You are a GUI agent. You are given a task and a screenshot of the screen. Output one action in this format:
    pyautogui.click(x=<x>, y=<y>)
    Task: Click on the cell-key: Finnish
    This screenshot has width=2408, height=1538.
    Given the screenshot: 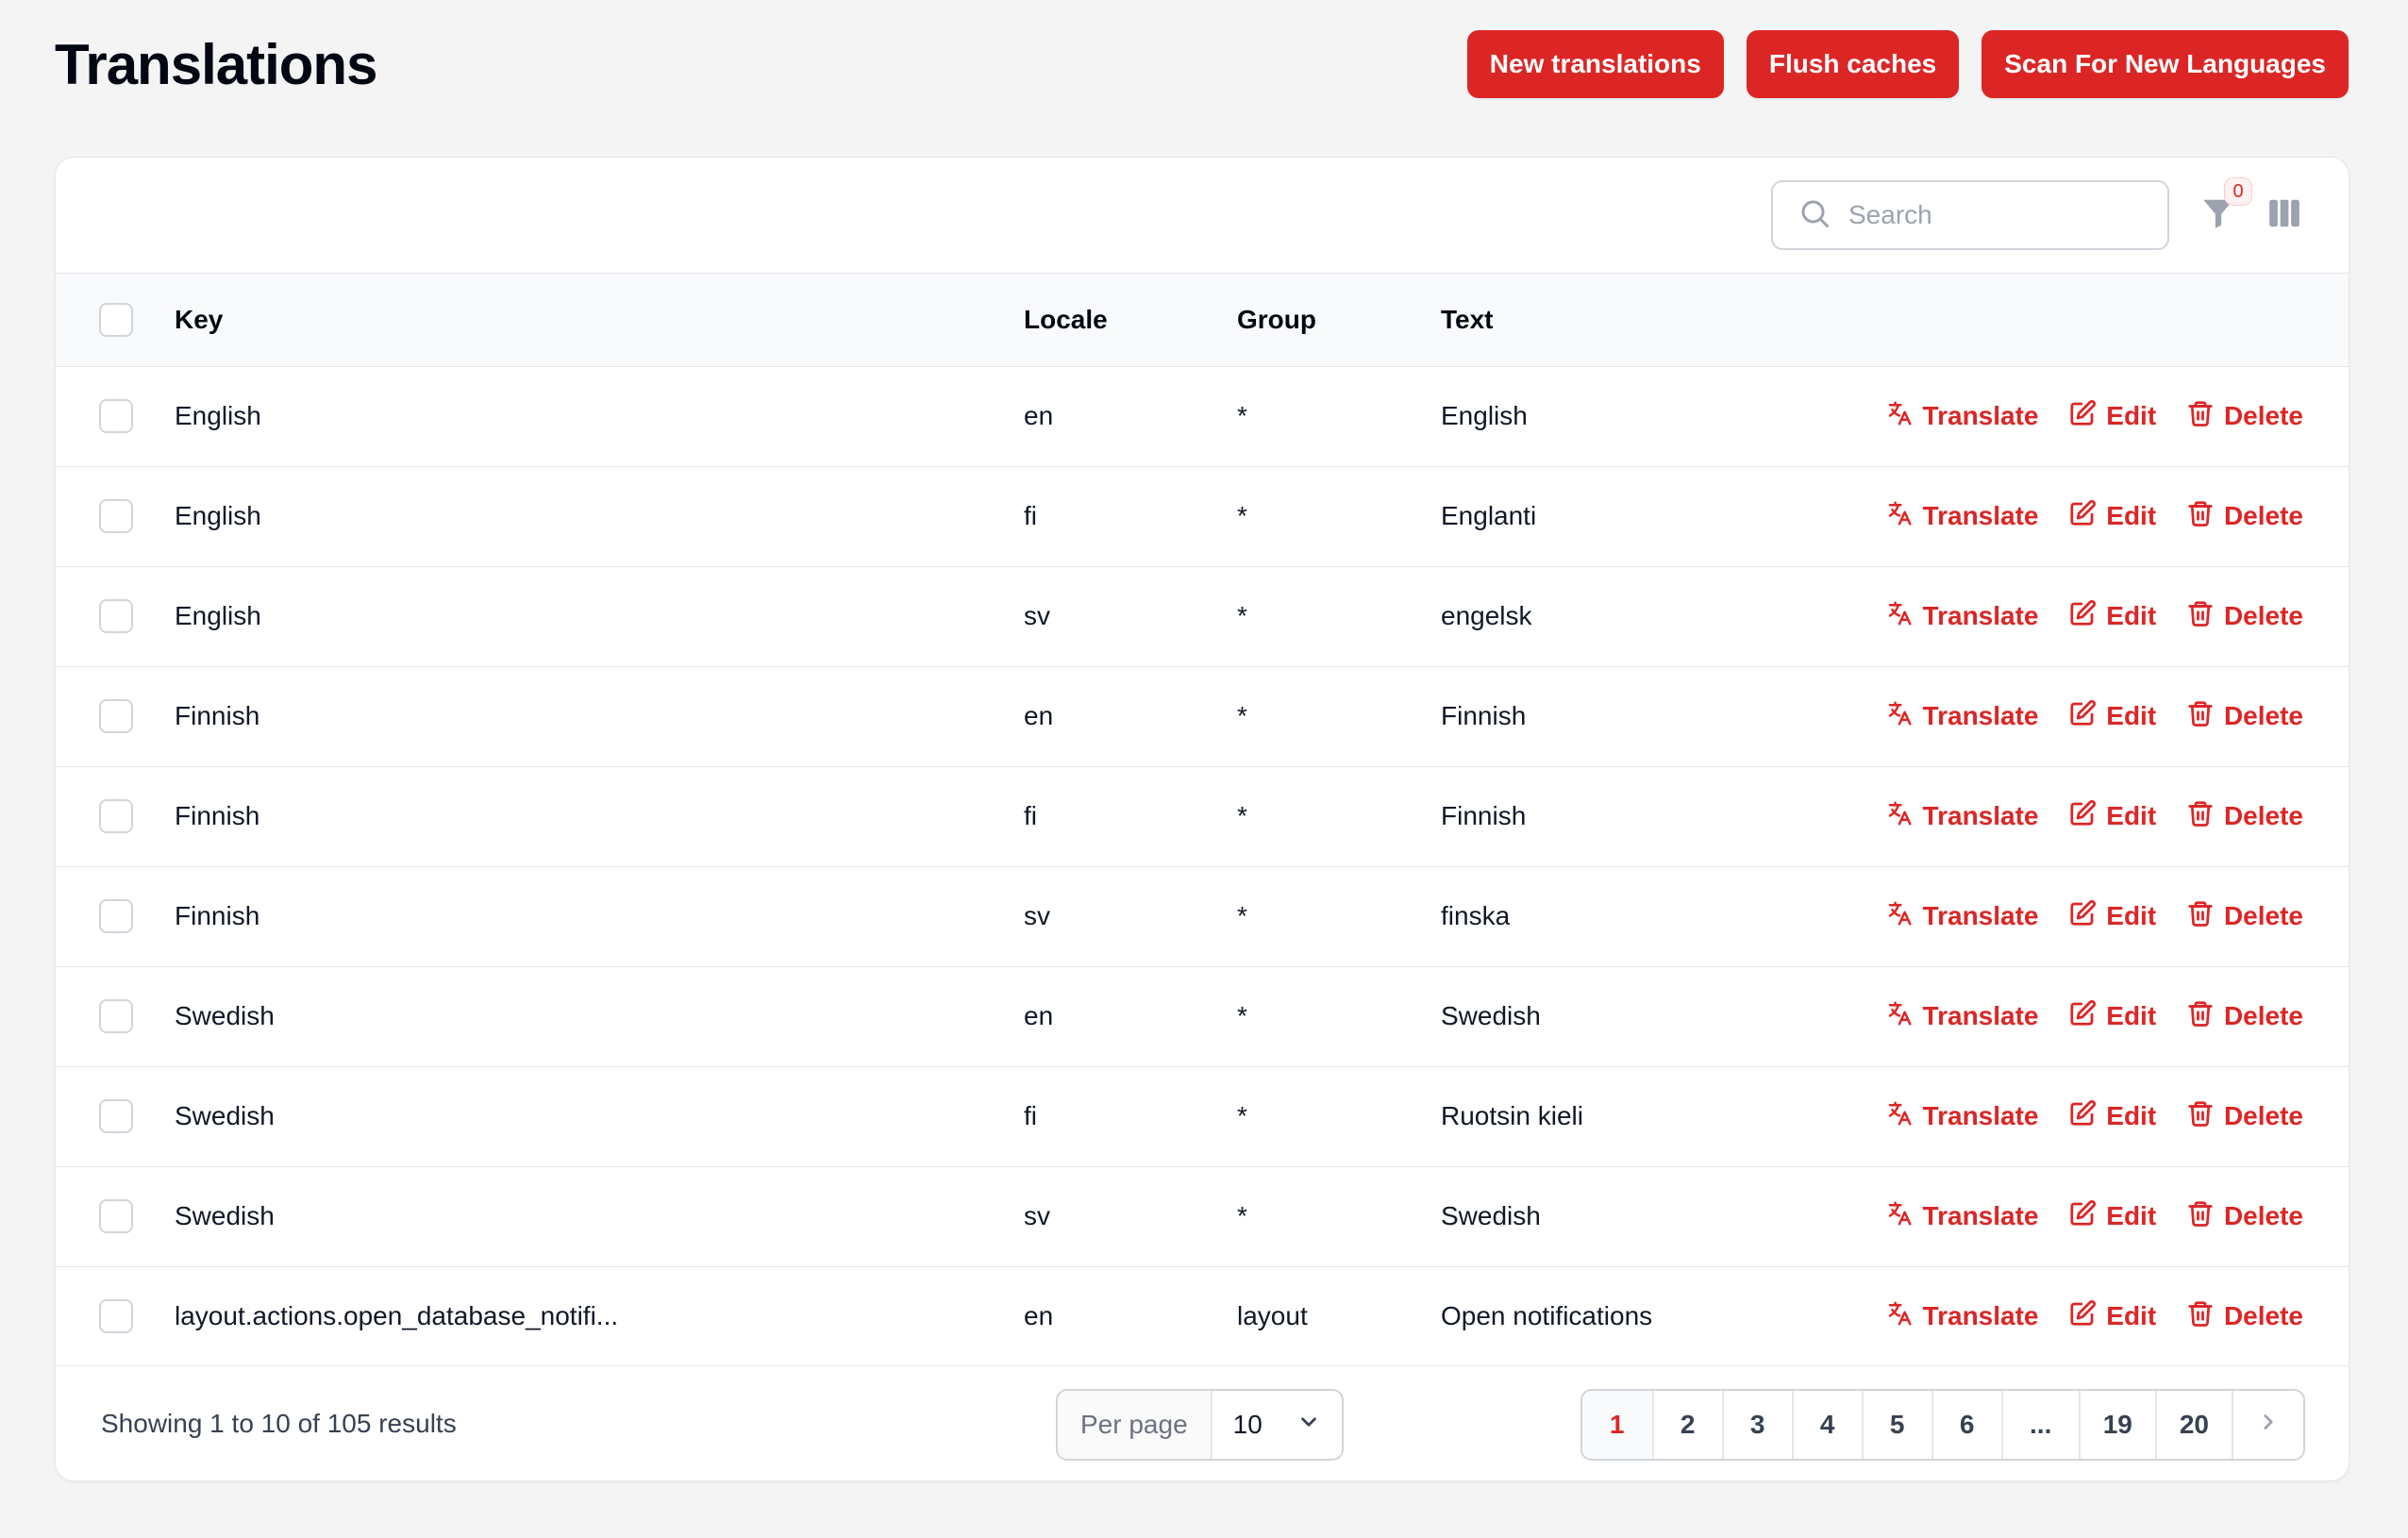 What is the action you would take?
    pyautogui.click(x=217, y=915)
    